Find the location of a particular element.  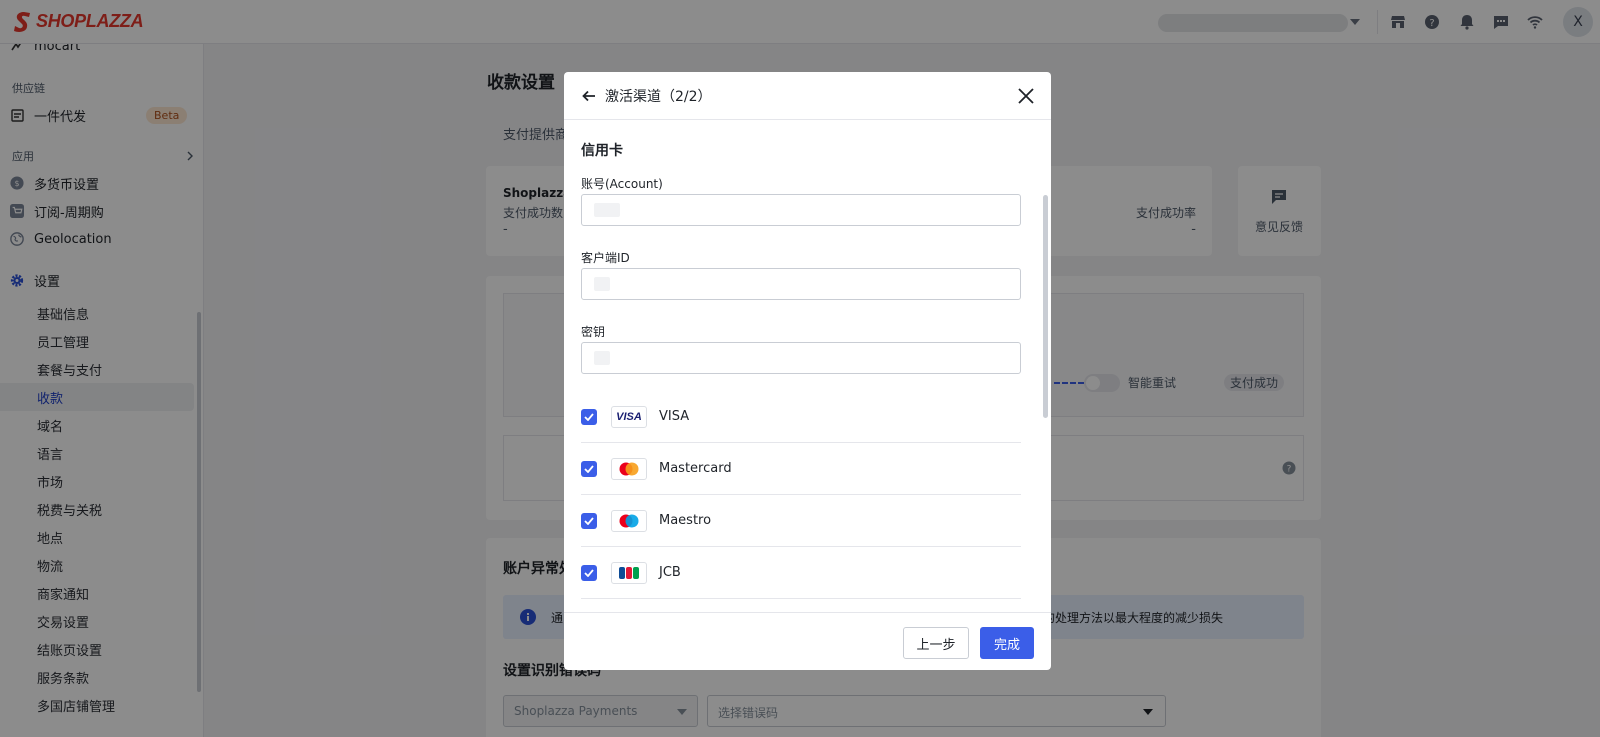

card-option-jcb: JCB is located at coordinates (801, 573).